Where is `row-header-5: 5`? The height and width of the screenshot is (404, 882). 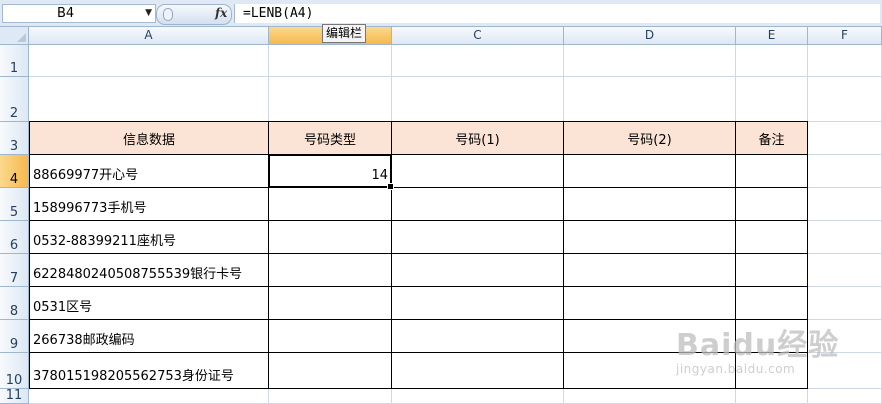
row-header-5: 5 is located at coordinates (14, 204).